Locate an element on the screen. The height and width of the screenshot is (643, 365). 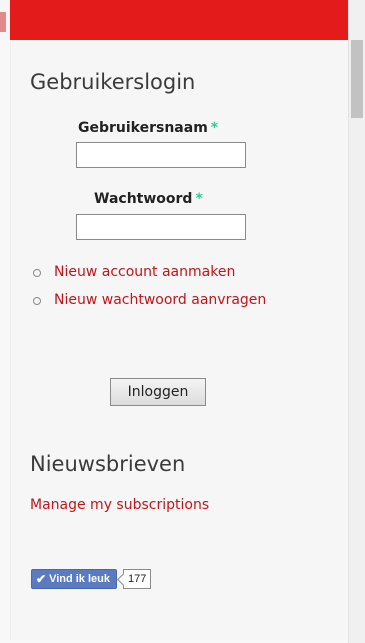
check-icon: ✔ is located at coordinates (41, 579).